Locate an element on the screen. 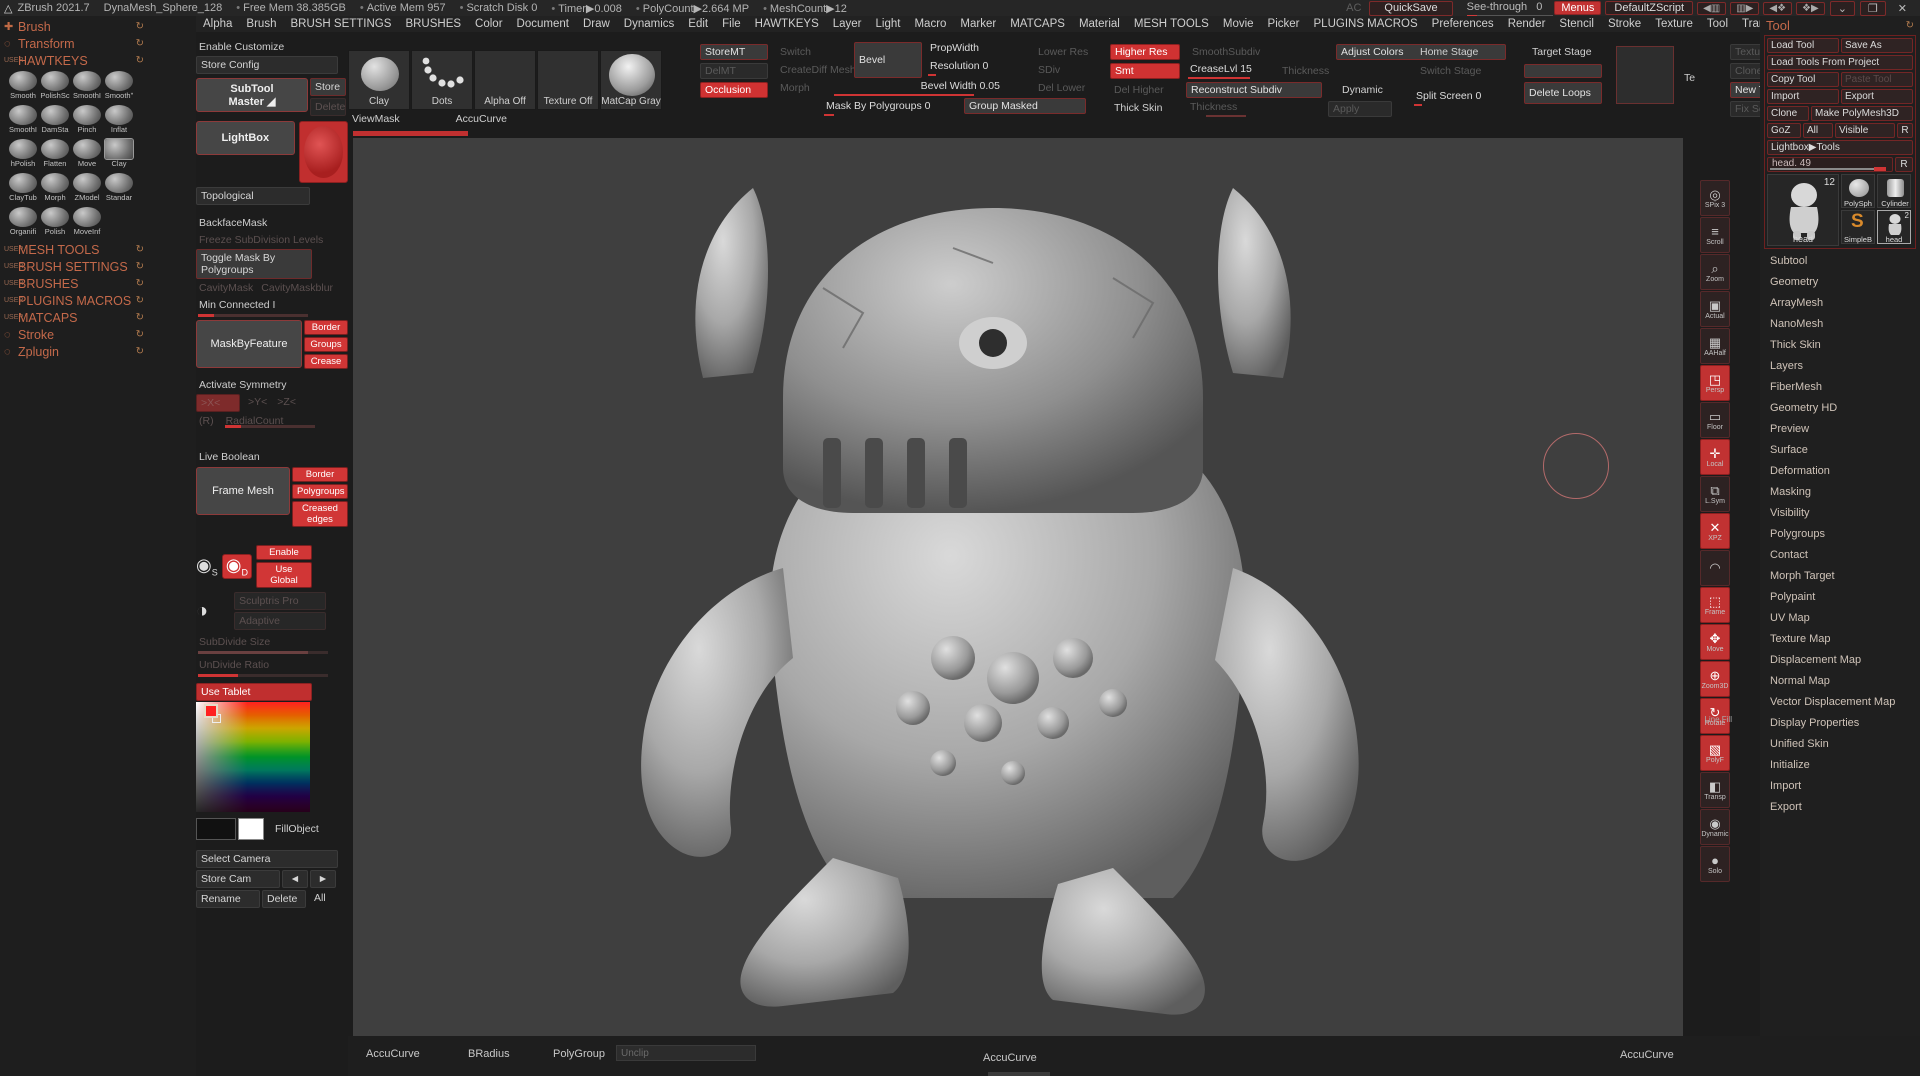 The height and width of the screenshot is (1076, 1920). zoom3d-icon: ⊕ Zoom3D is located at coordinates (1715, 679).